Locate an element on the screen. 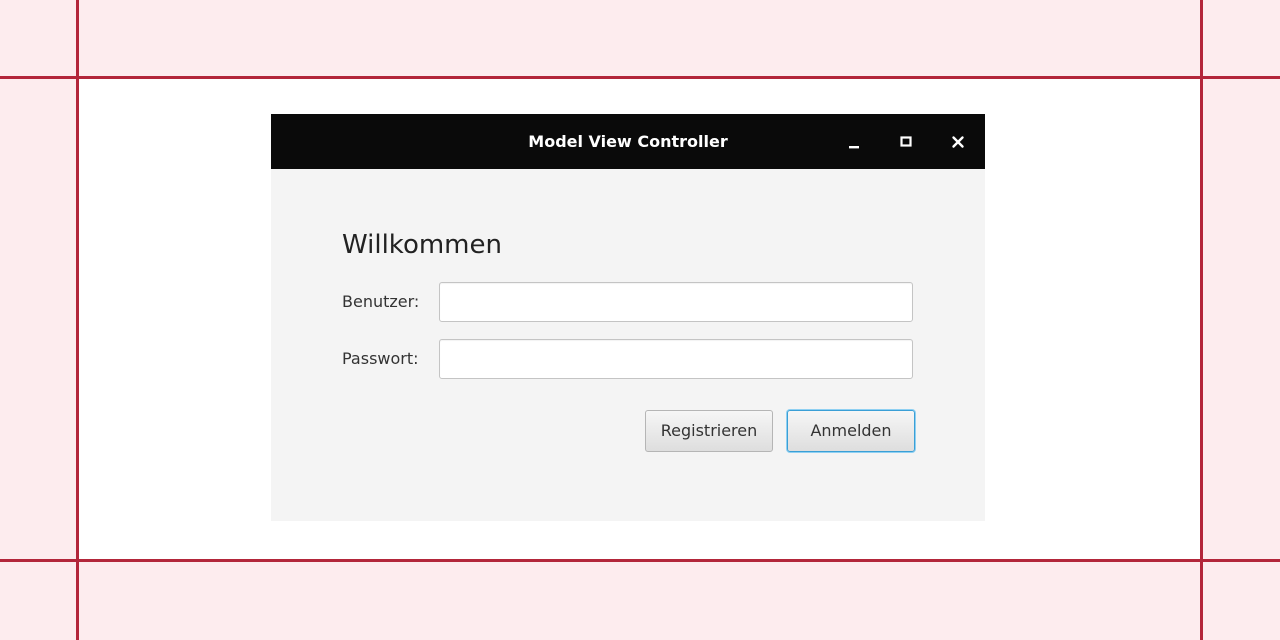  window-title: Model View Controller is located at coordinates (628, 141).